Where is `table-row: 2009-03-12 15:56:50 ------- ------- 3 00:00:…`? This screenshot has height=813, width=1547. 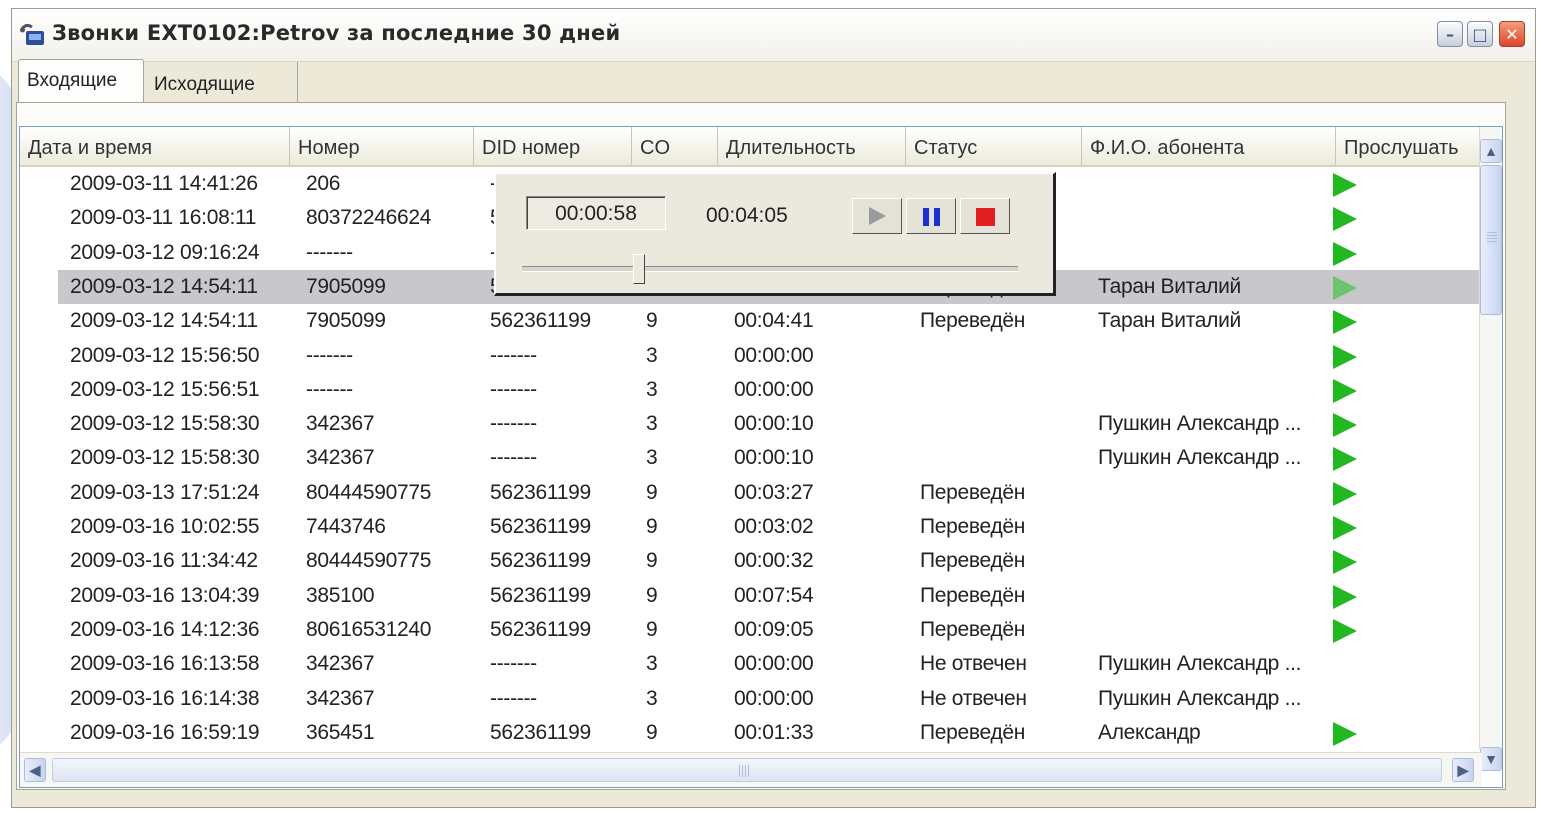 table-row: 2009-03-12 15:56:50 ------- ------- 3 00:00:… is located at coordinates (751, 356).